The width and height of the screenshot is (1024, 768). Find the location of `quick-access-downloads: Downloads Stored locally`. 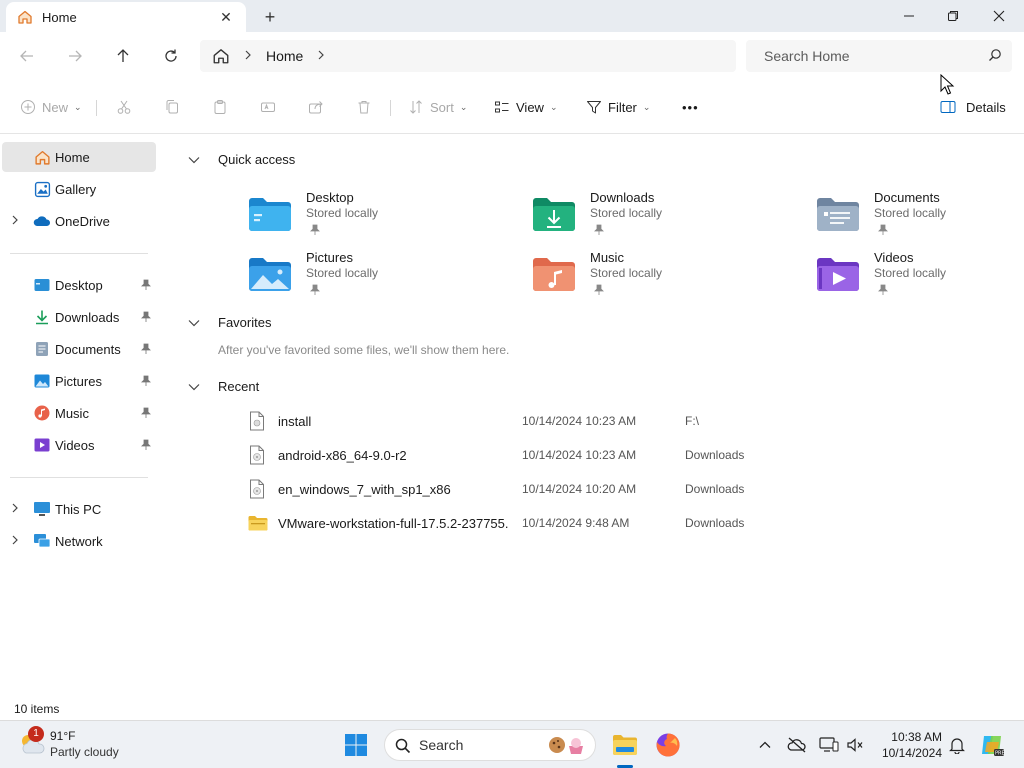

quick-access-downloads: Downloads Stored locally is located at coordinates (657, 215).